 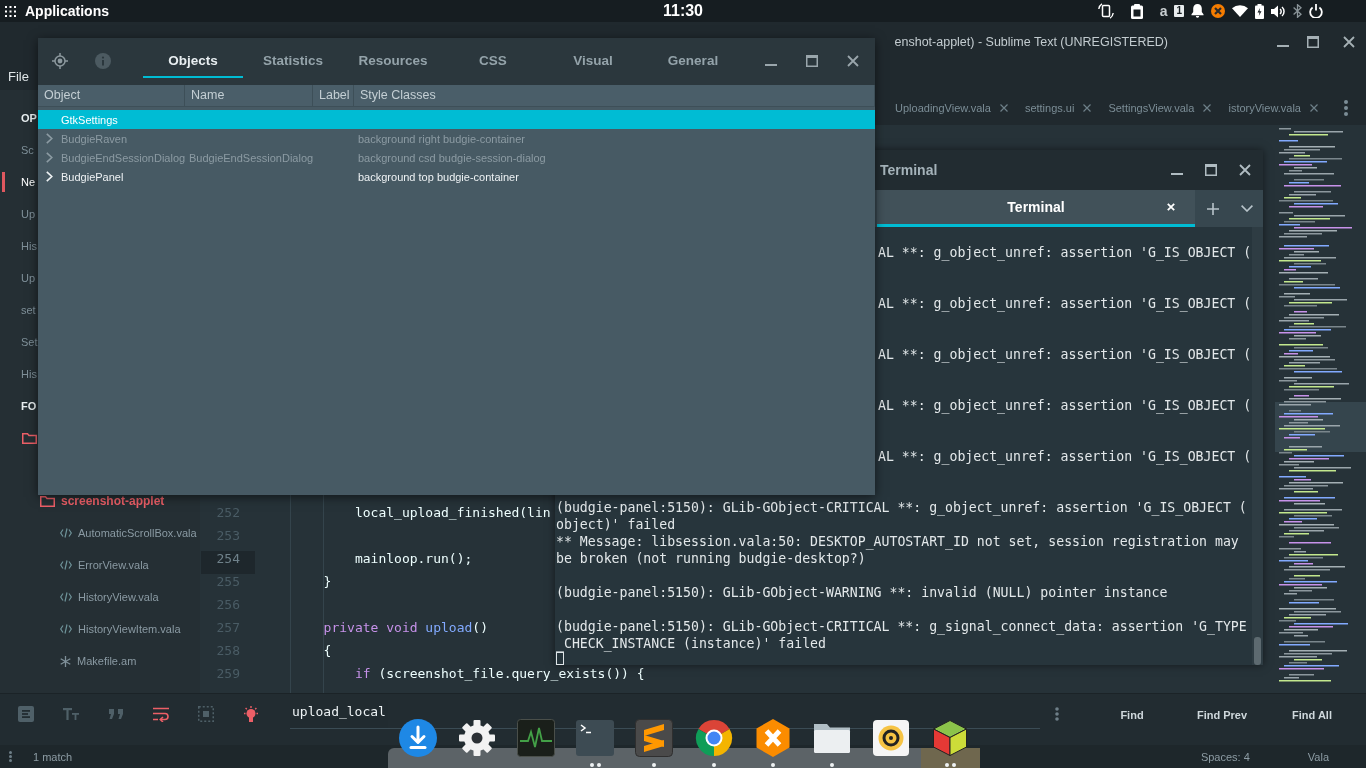 What do you see at coordinates (772, 738) in the screenshot?
I see `hexagon-x-icon` at bounding box center [772, 738].